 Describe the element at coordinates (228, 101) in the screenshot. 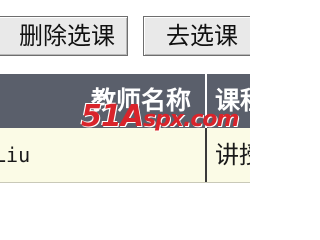

I see `column-header-course-type: 课程类型` at that location.